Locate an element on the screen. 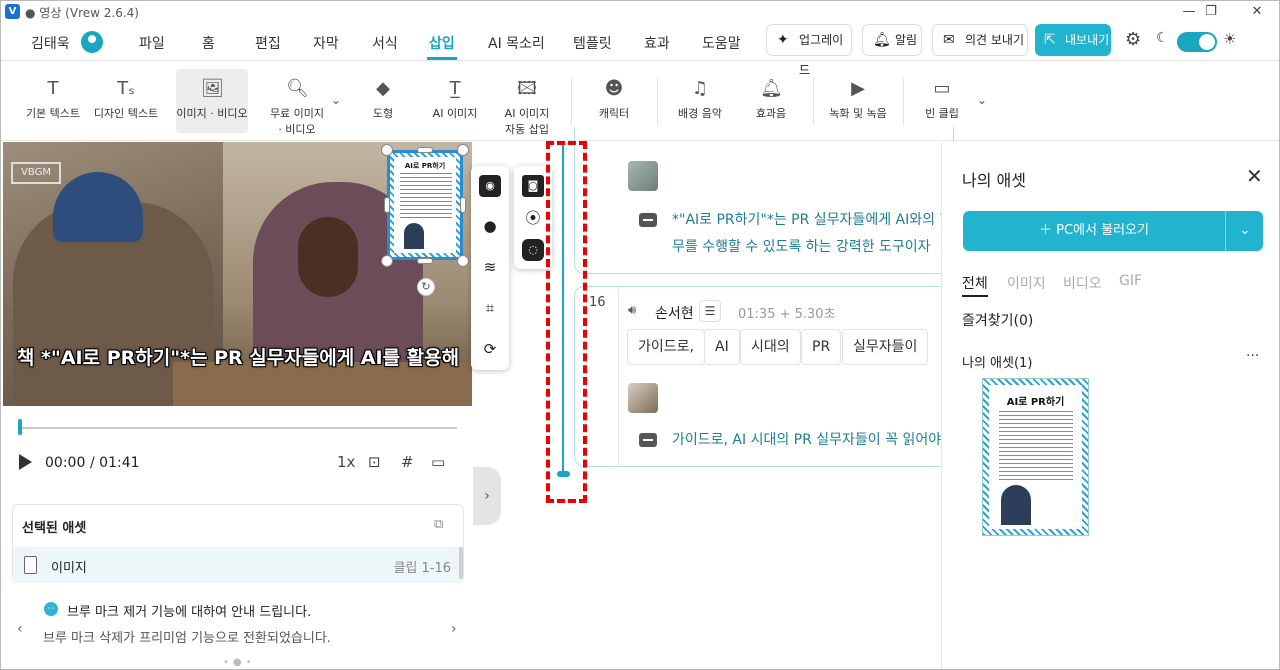  word-chip: 실무자들이 is located at coordinates (885, 347).